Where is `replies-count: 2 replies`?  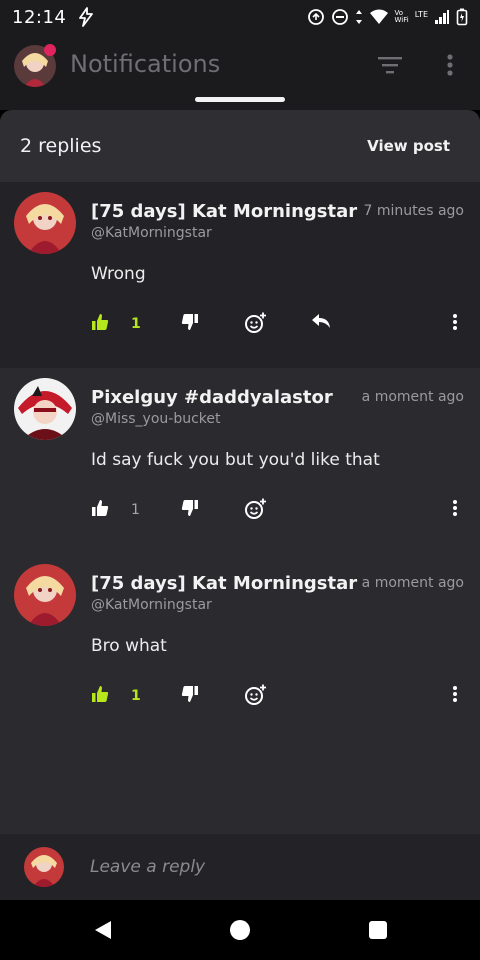 replies-count: 2 replies is located at coordinates (61, 146).